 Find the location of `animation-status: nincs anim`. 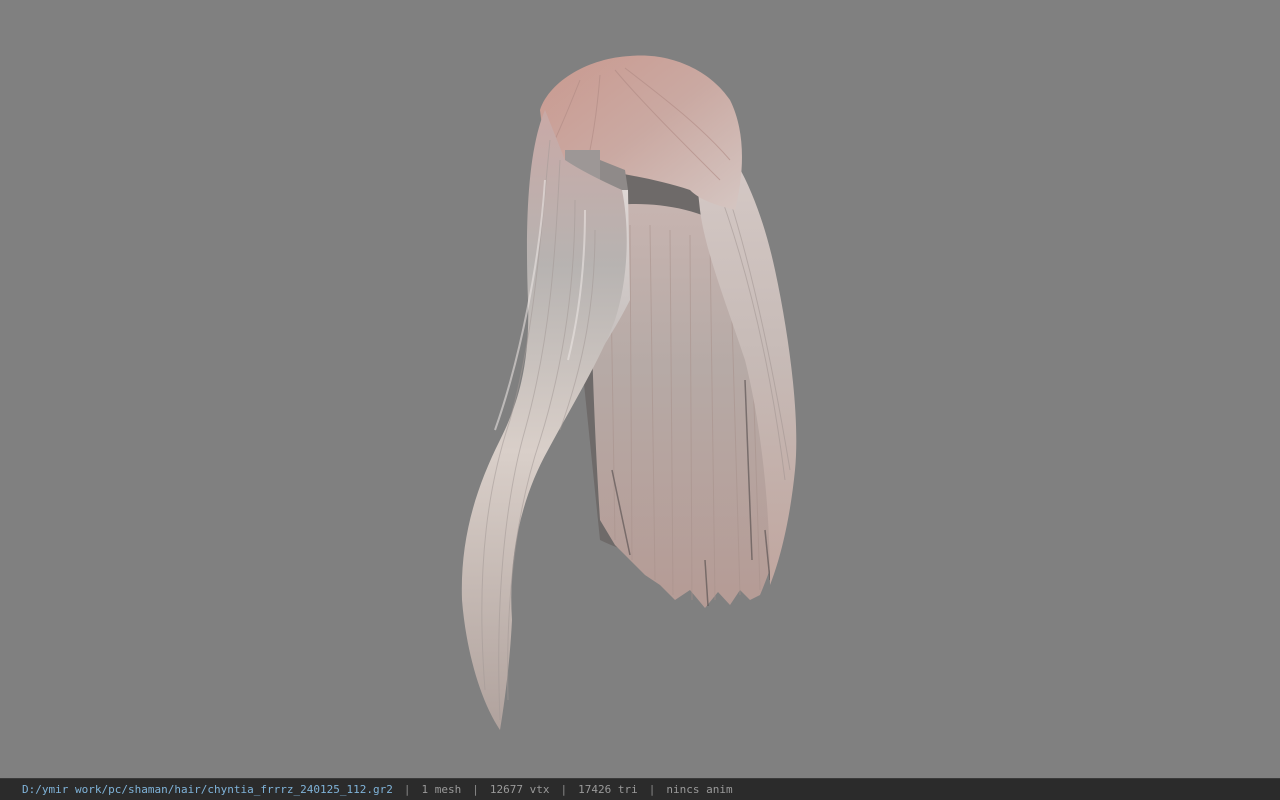

animation-status: nincs anim is located at coordinates (699, 789).